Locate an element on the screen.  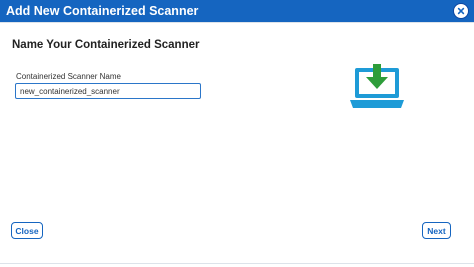
dialog-title: Add New Containerized Scanner is located at coordinates (102, 11).